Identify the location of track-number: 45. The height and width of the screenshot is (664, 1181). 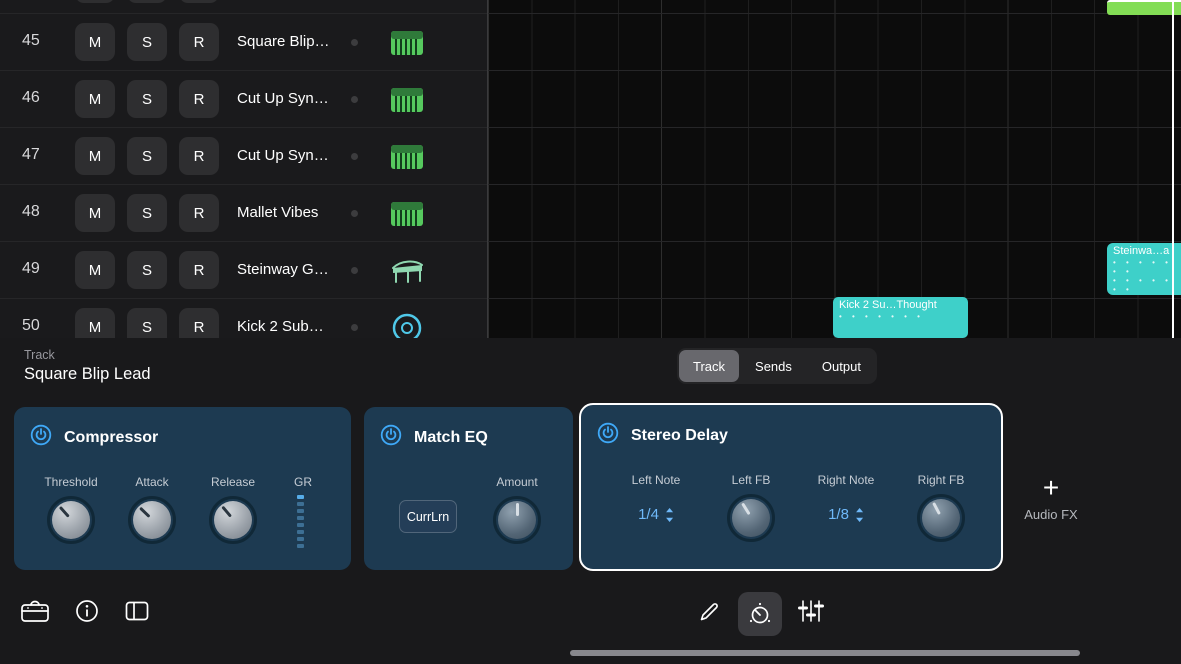
(31, 40).